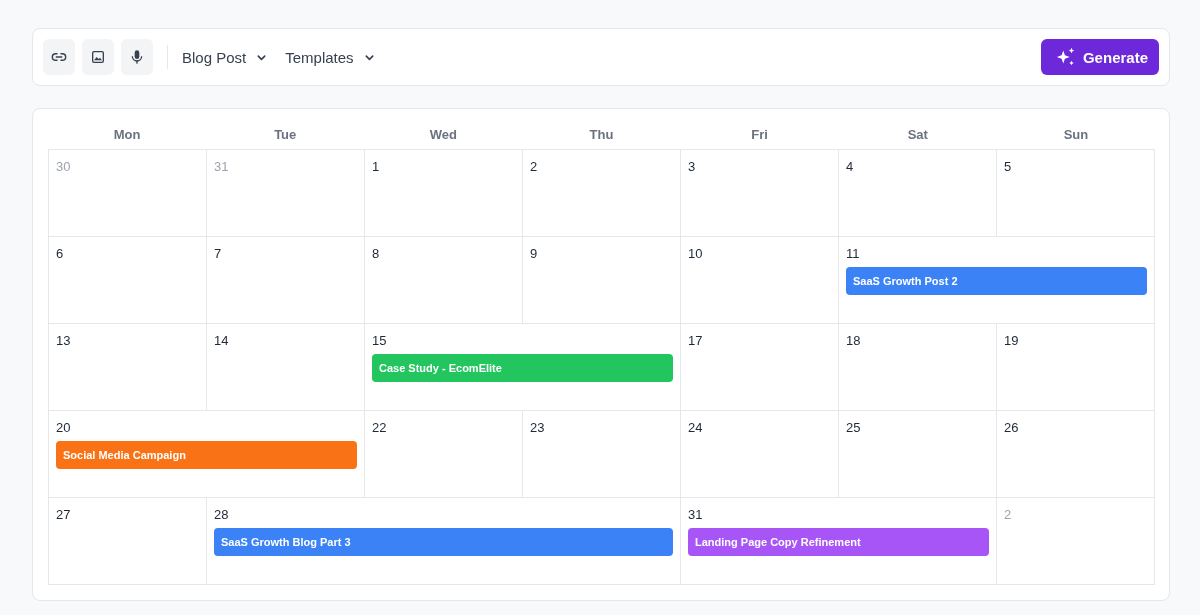 The image size is (1200, 615). What do you see at coordinates (1008, 167) in the screenshot?
I see `day-number: 5` at bounding box center [1008, 167].